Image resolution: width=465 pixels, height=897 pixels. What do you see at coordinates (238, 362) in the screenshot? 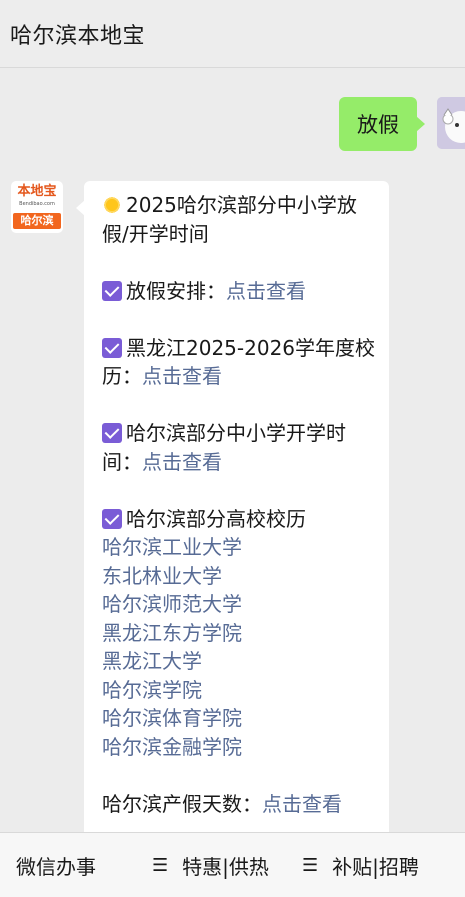
I see `list-item: 黑龙江2025-2026学年度校历：点击查看` at bounding box center [238, 362].